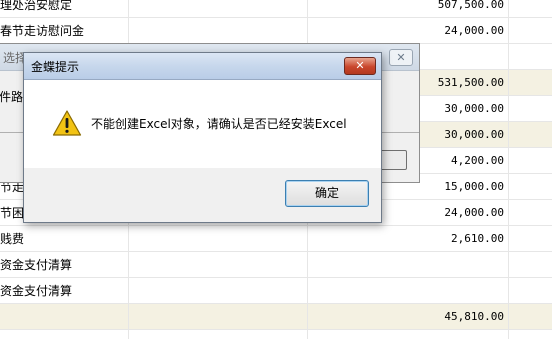  What do you see at coordinates (474, 186) in the screenshot?
I see `row-amount-cell: 15,000.00` at bounding box center [474, 186].